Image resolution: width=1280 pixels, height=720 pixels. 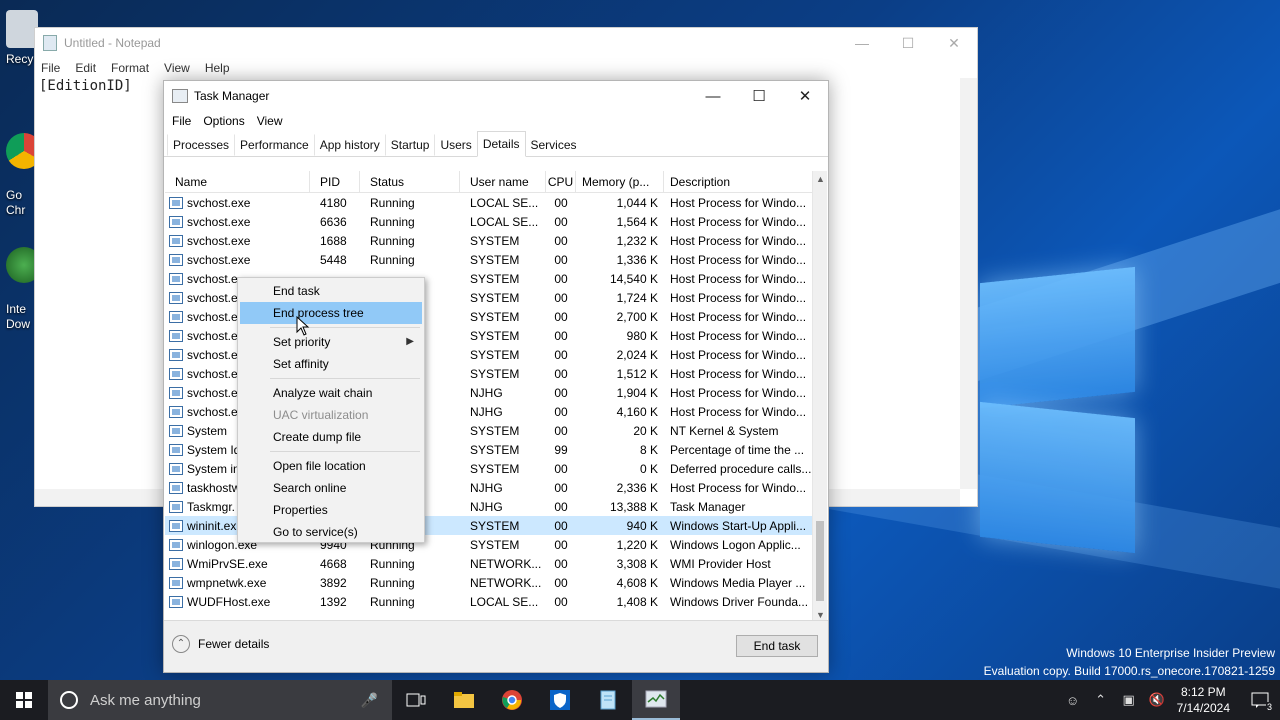 What do you see at coordinates (237, 182) in the screenshot?
I see `column-header-name: Name` at bounding box center [237, 182].